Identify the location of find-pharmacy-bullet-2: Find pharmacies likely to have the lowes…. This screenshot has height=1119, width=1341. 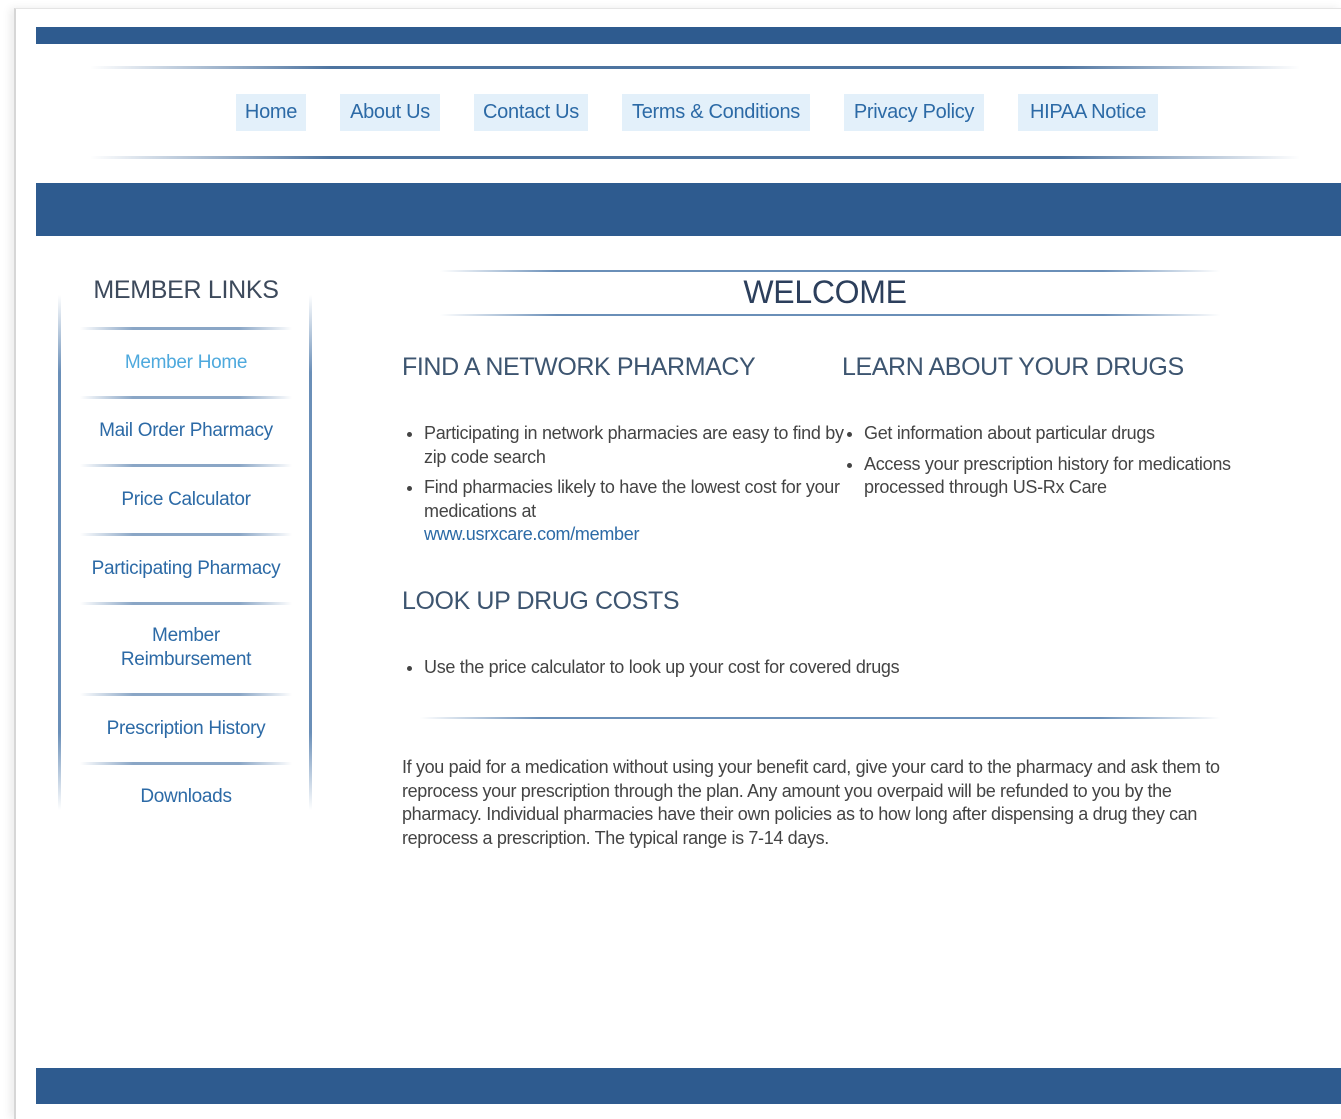
(632, 499).